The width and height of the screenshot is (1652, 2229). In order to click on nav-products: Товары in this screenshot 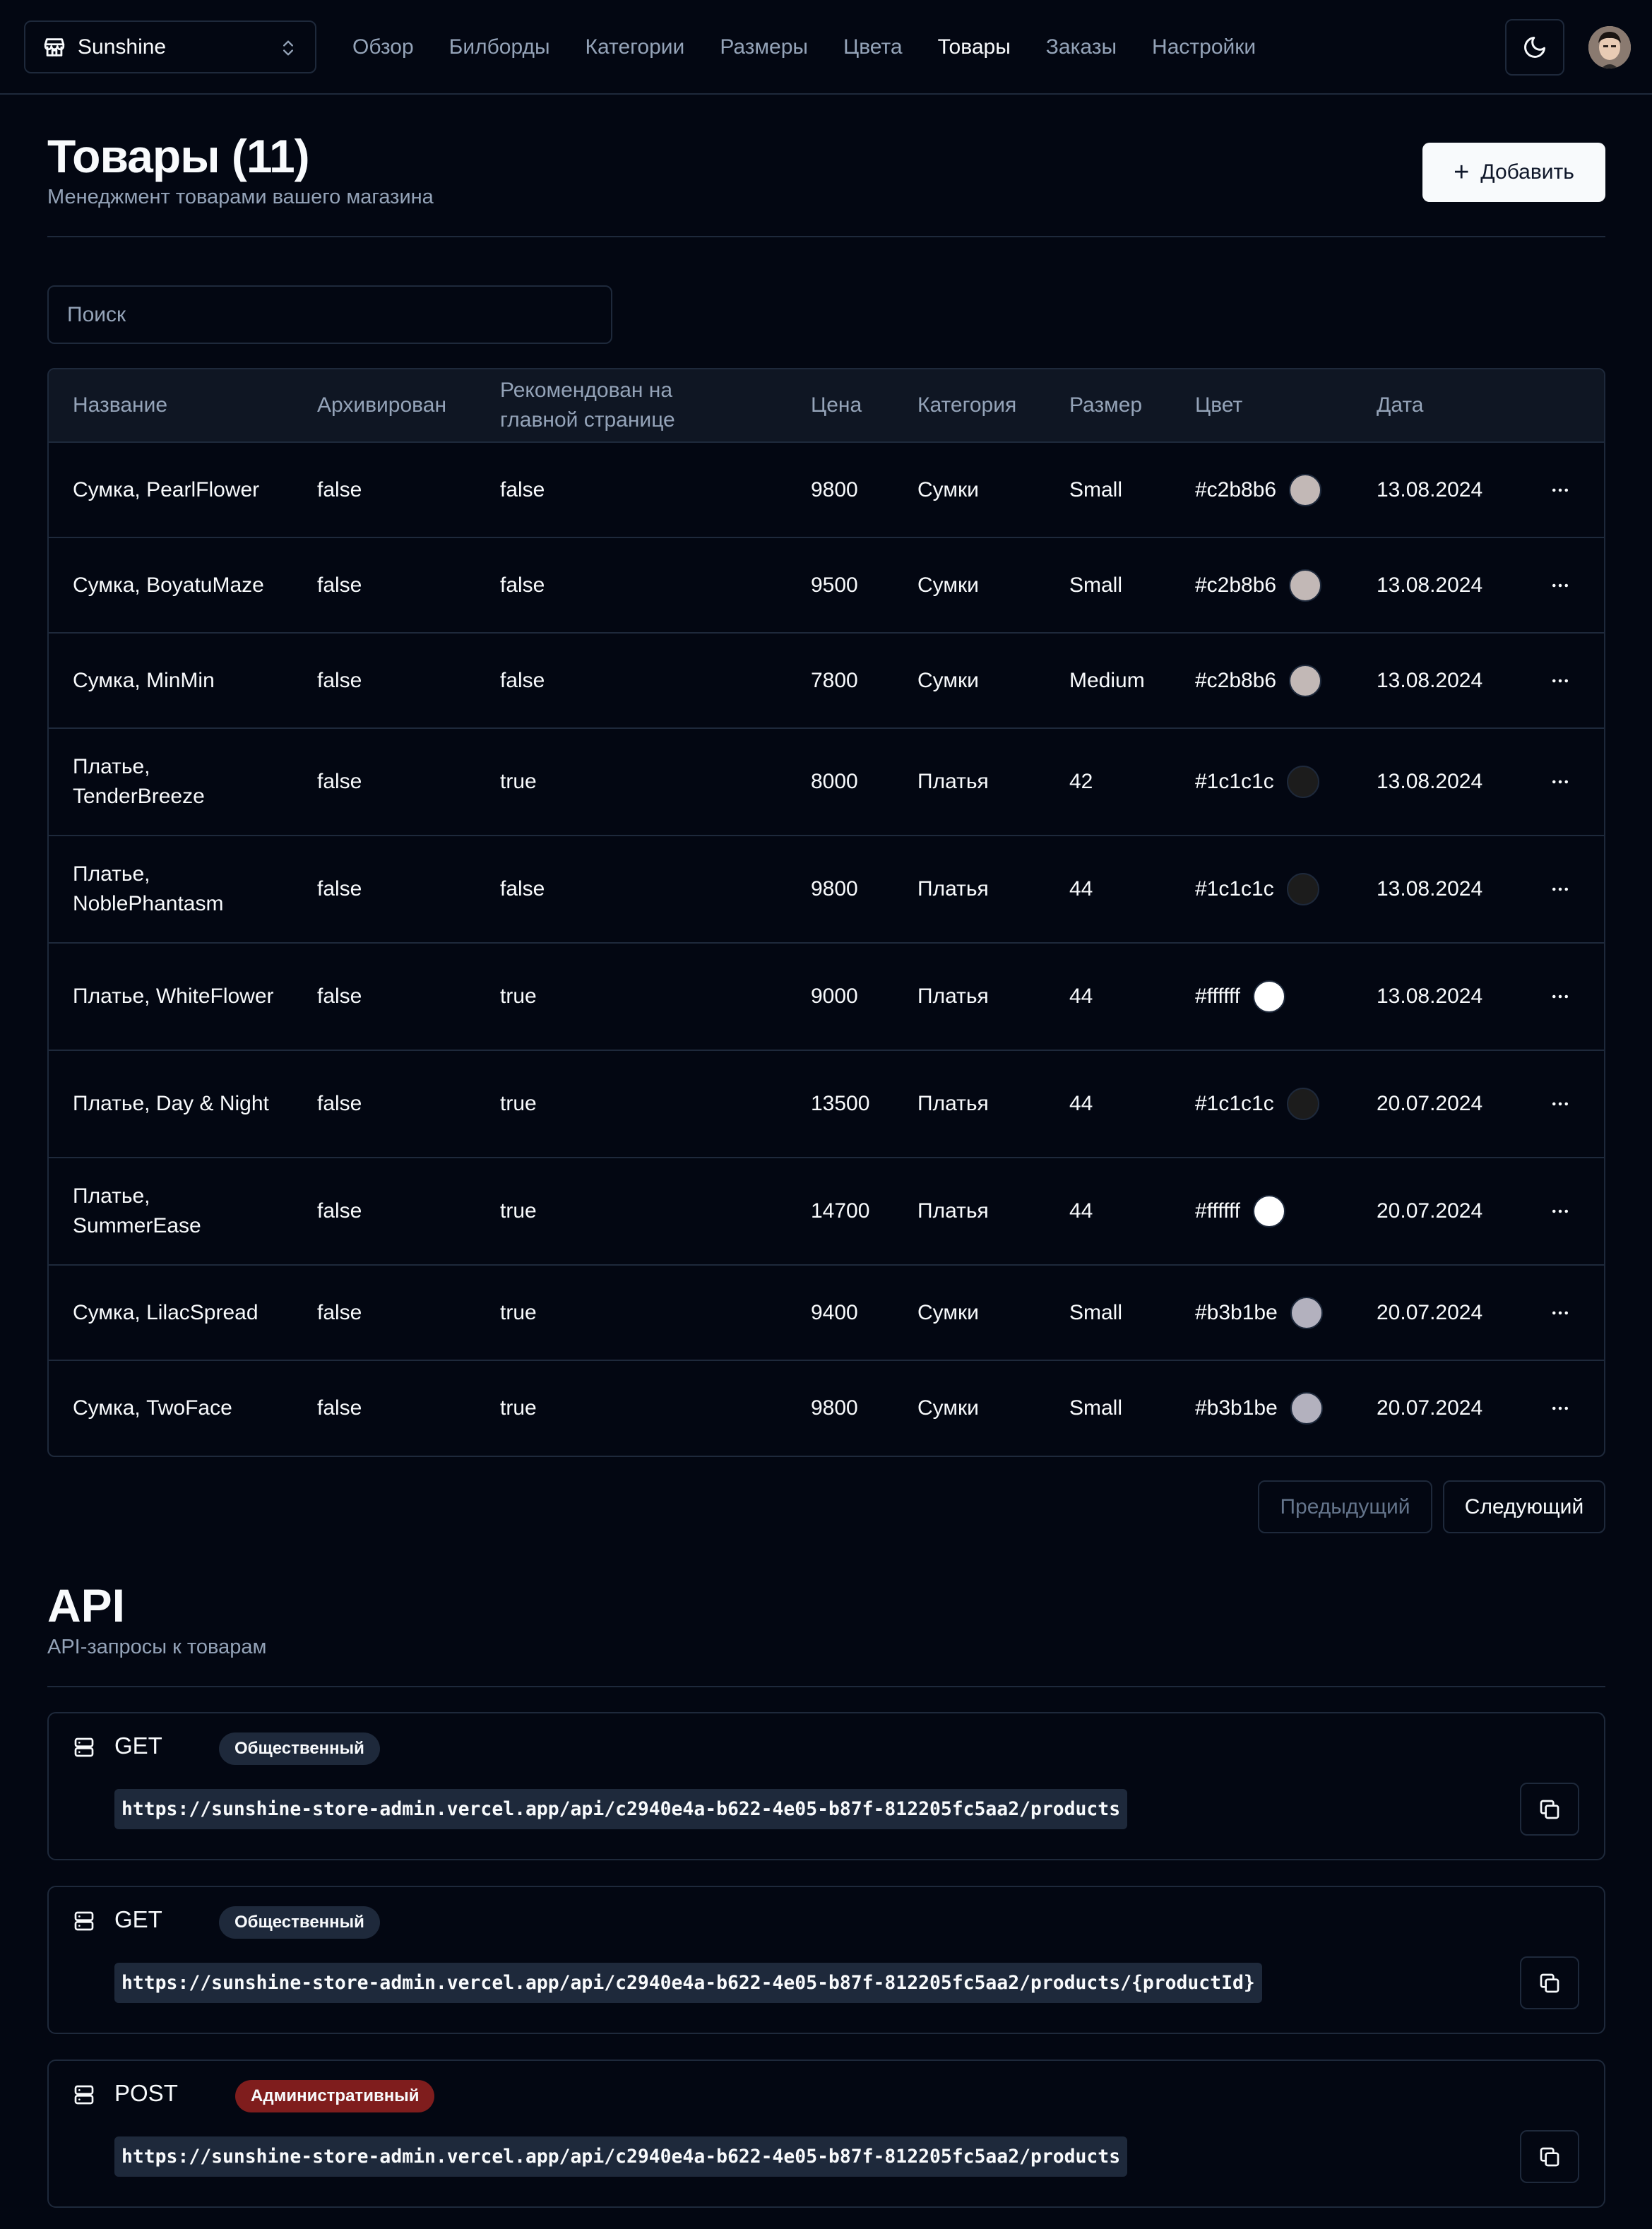, I will do `click(975, 47)`.